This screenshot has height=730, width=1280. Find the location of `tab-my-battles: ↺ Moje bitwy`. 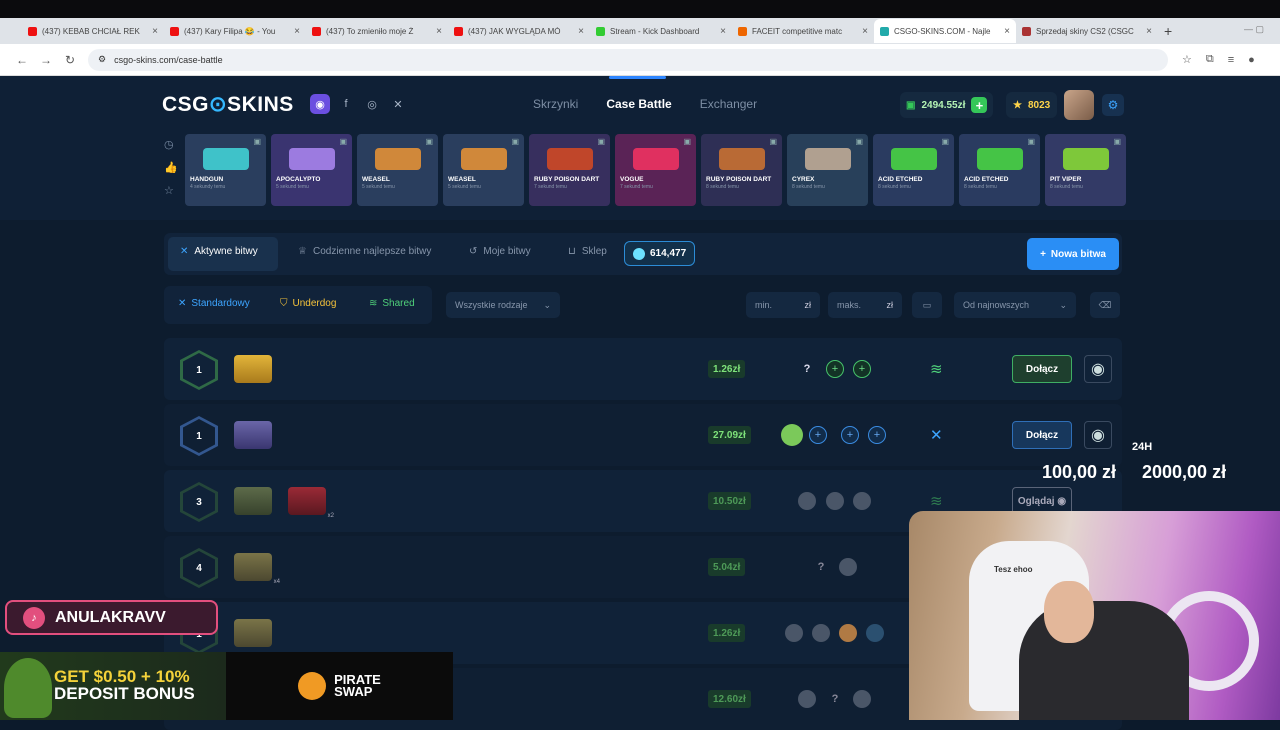

tab-my-battles: ↺ Moje bitwy is located at coordinates (500, 251).